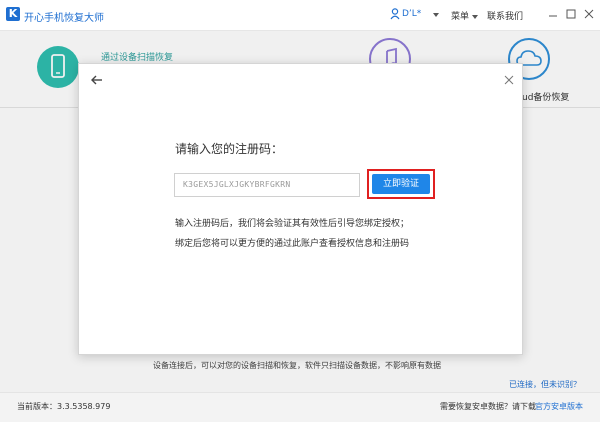 This screenshot has height=422, width=600. I want to click on verify-now-button: 立即验证, so click(401, 184).